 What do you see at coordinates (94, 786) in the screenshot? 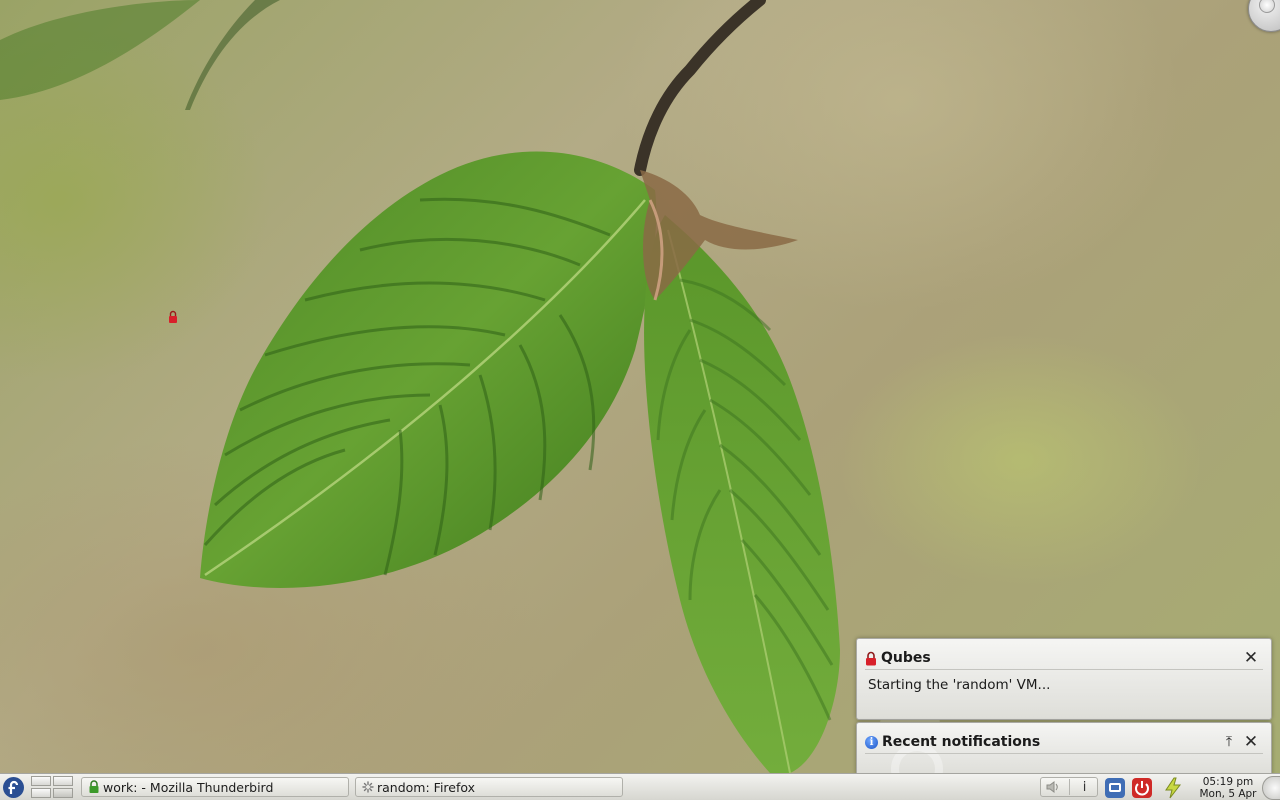
I see `green-lock-icon` at bounding box center [94, 786].